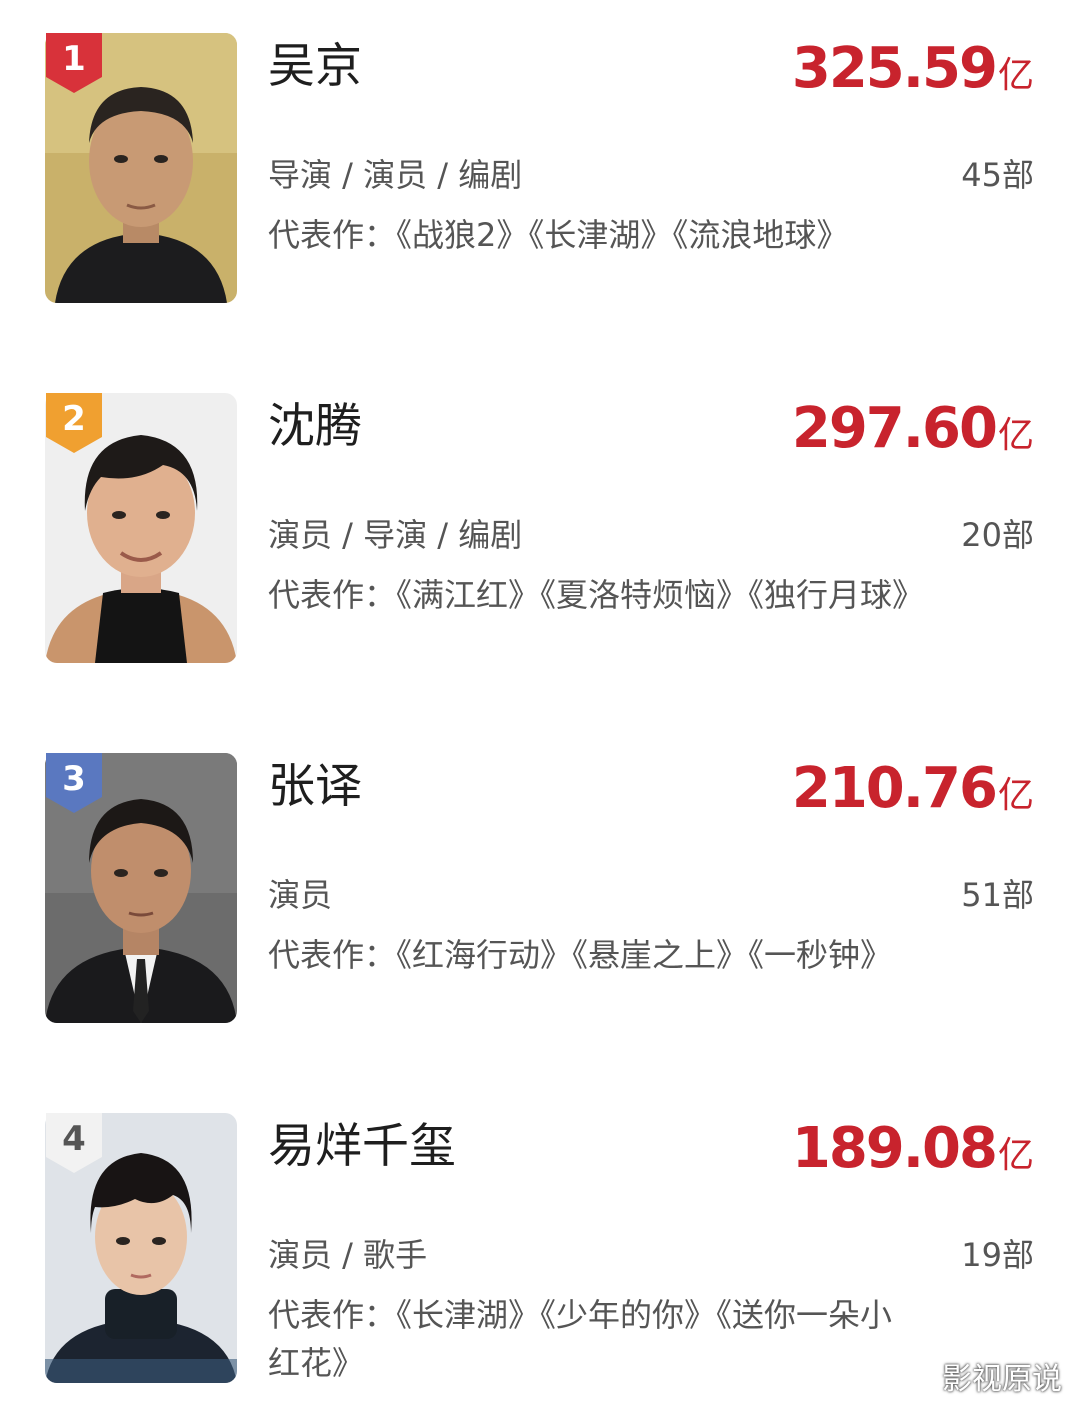 The image size is (1080, 1416). Describe the element at coordinates (74, 419) in the screenshot. I see `rank-number: 2` at that location.